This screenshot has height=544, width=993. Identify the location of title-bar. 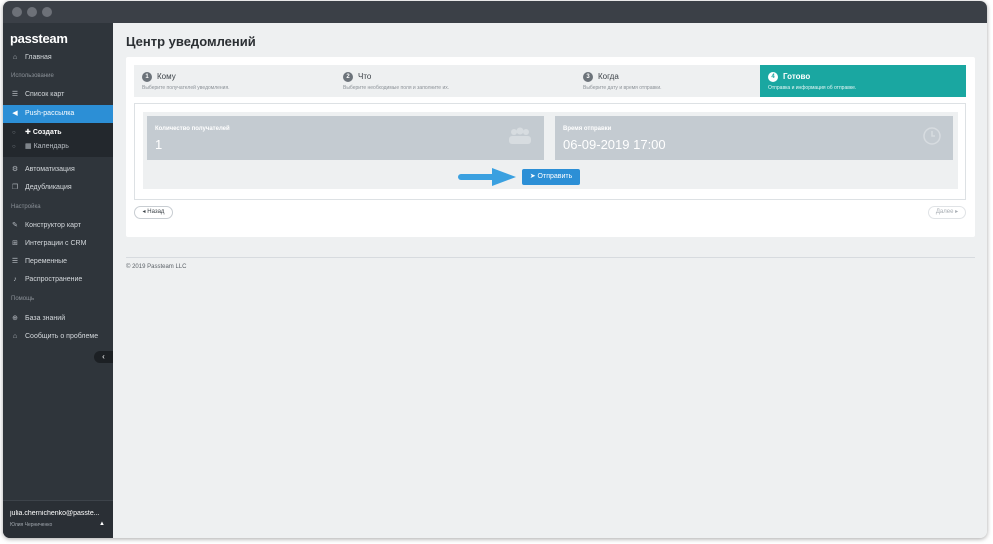
(495, 12).